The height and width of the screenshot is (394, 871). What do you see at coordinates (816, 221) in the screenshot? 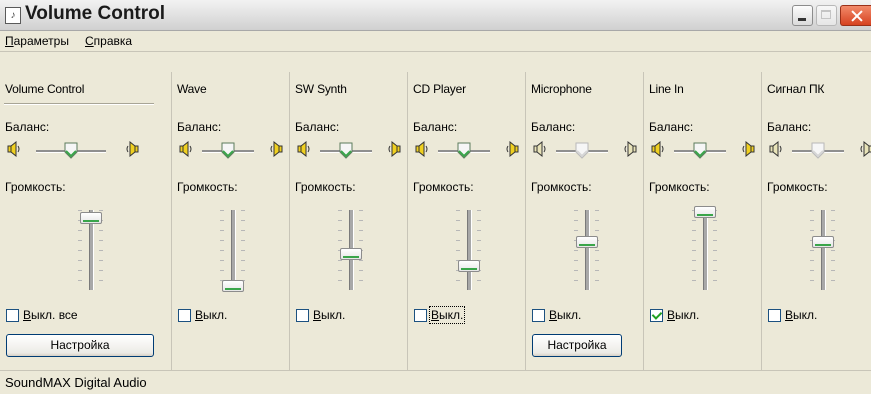
I see `mixer-panel: Сигнал ПК Баланс: Громкость: Выкл.` at bounding box center [816, 221].